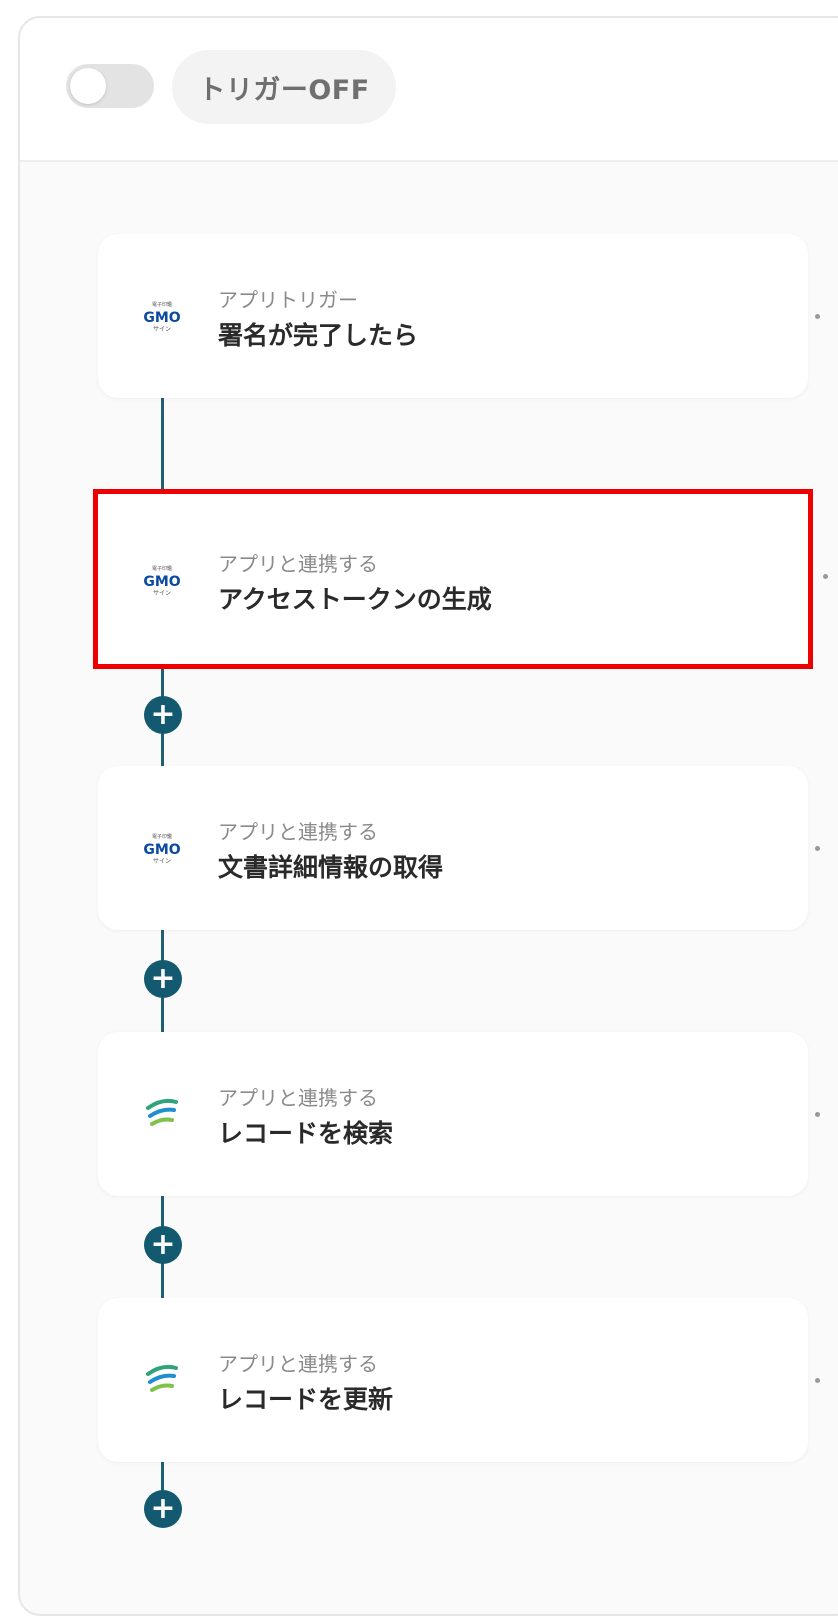 This screenshot has height=1616, width=838. I want to click on step-title: レコードを検索, so click(306, 1133).